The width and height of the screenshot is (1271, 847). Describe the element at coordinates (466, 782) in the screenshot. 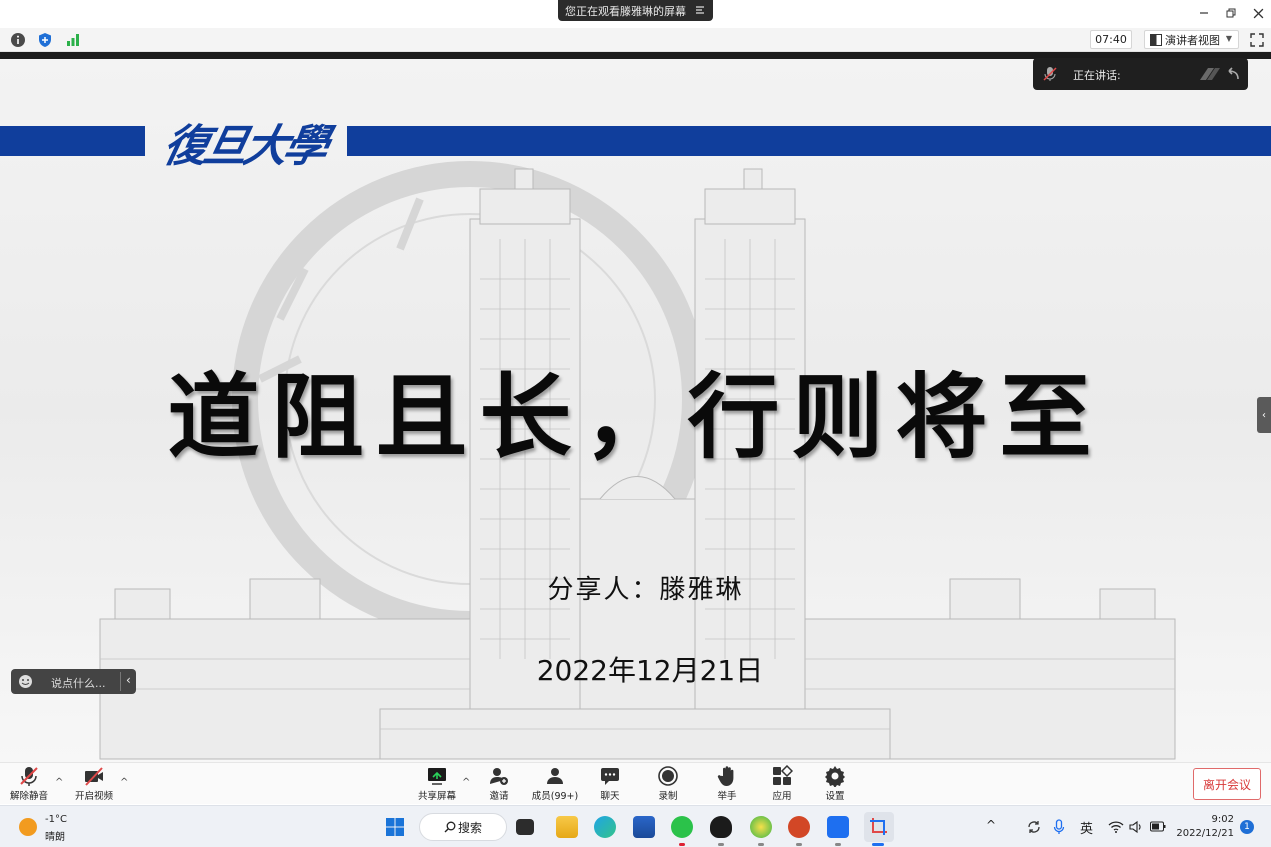

I see `share-options-icon: ^` at that location.